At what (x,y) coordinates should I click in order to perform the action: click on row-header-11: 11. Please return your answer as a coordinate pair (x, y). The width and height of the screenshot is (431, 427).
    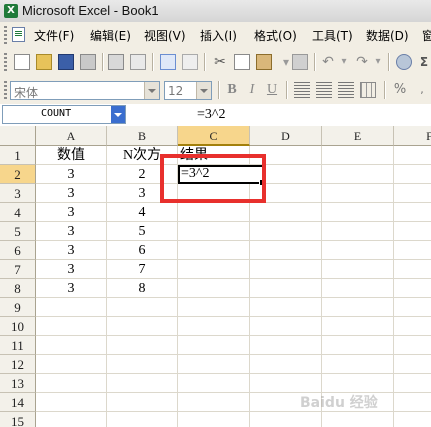
    Looking at the image, I should click on (18, 345).